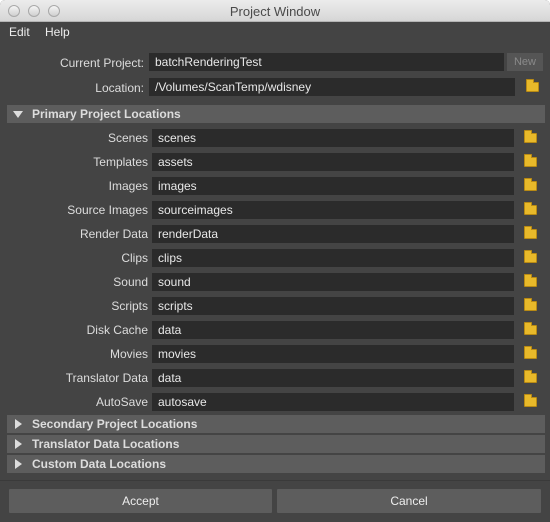 This screenshot has width=550, height=522. I want to click on section-primary-label: Primary Project Locations, so click(106, 114).